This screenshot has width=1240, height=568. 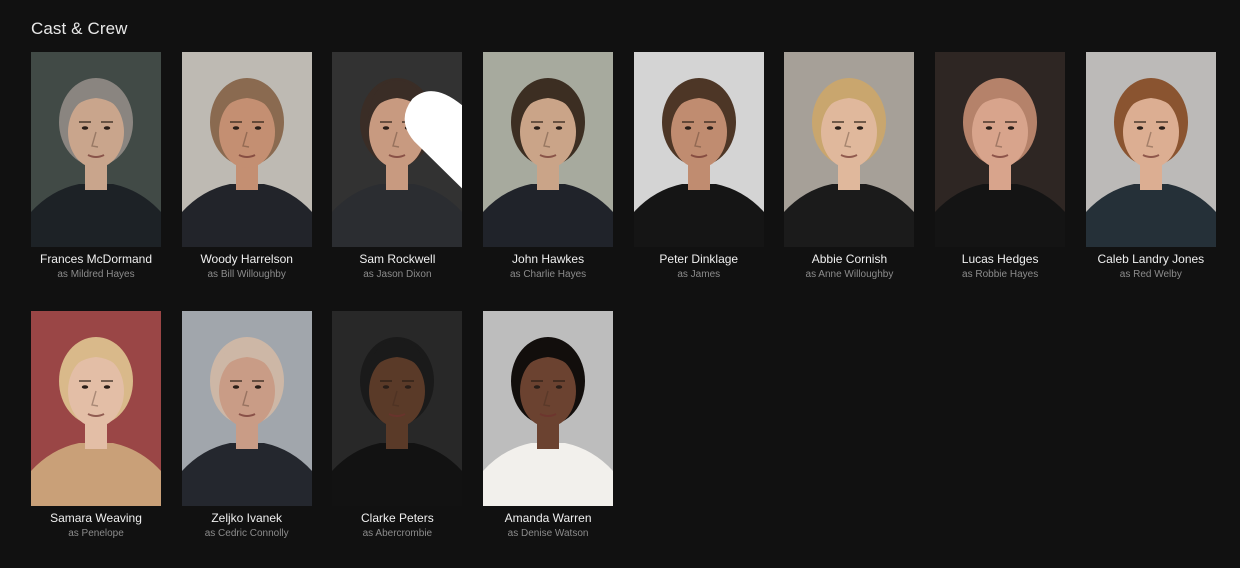 What do you see at coordinates (699, 259) in the screenshot?
I see `cast-name: Peter Dinklage` at bounding box center [699, 259].